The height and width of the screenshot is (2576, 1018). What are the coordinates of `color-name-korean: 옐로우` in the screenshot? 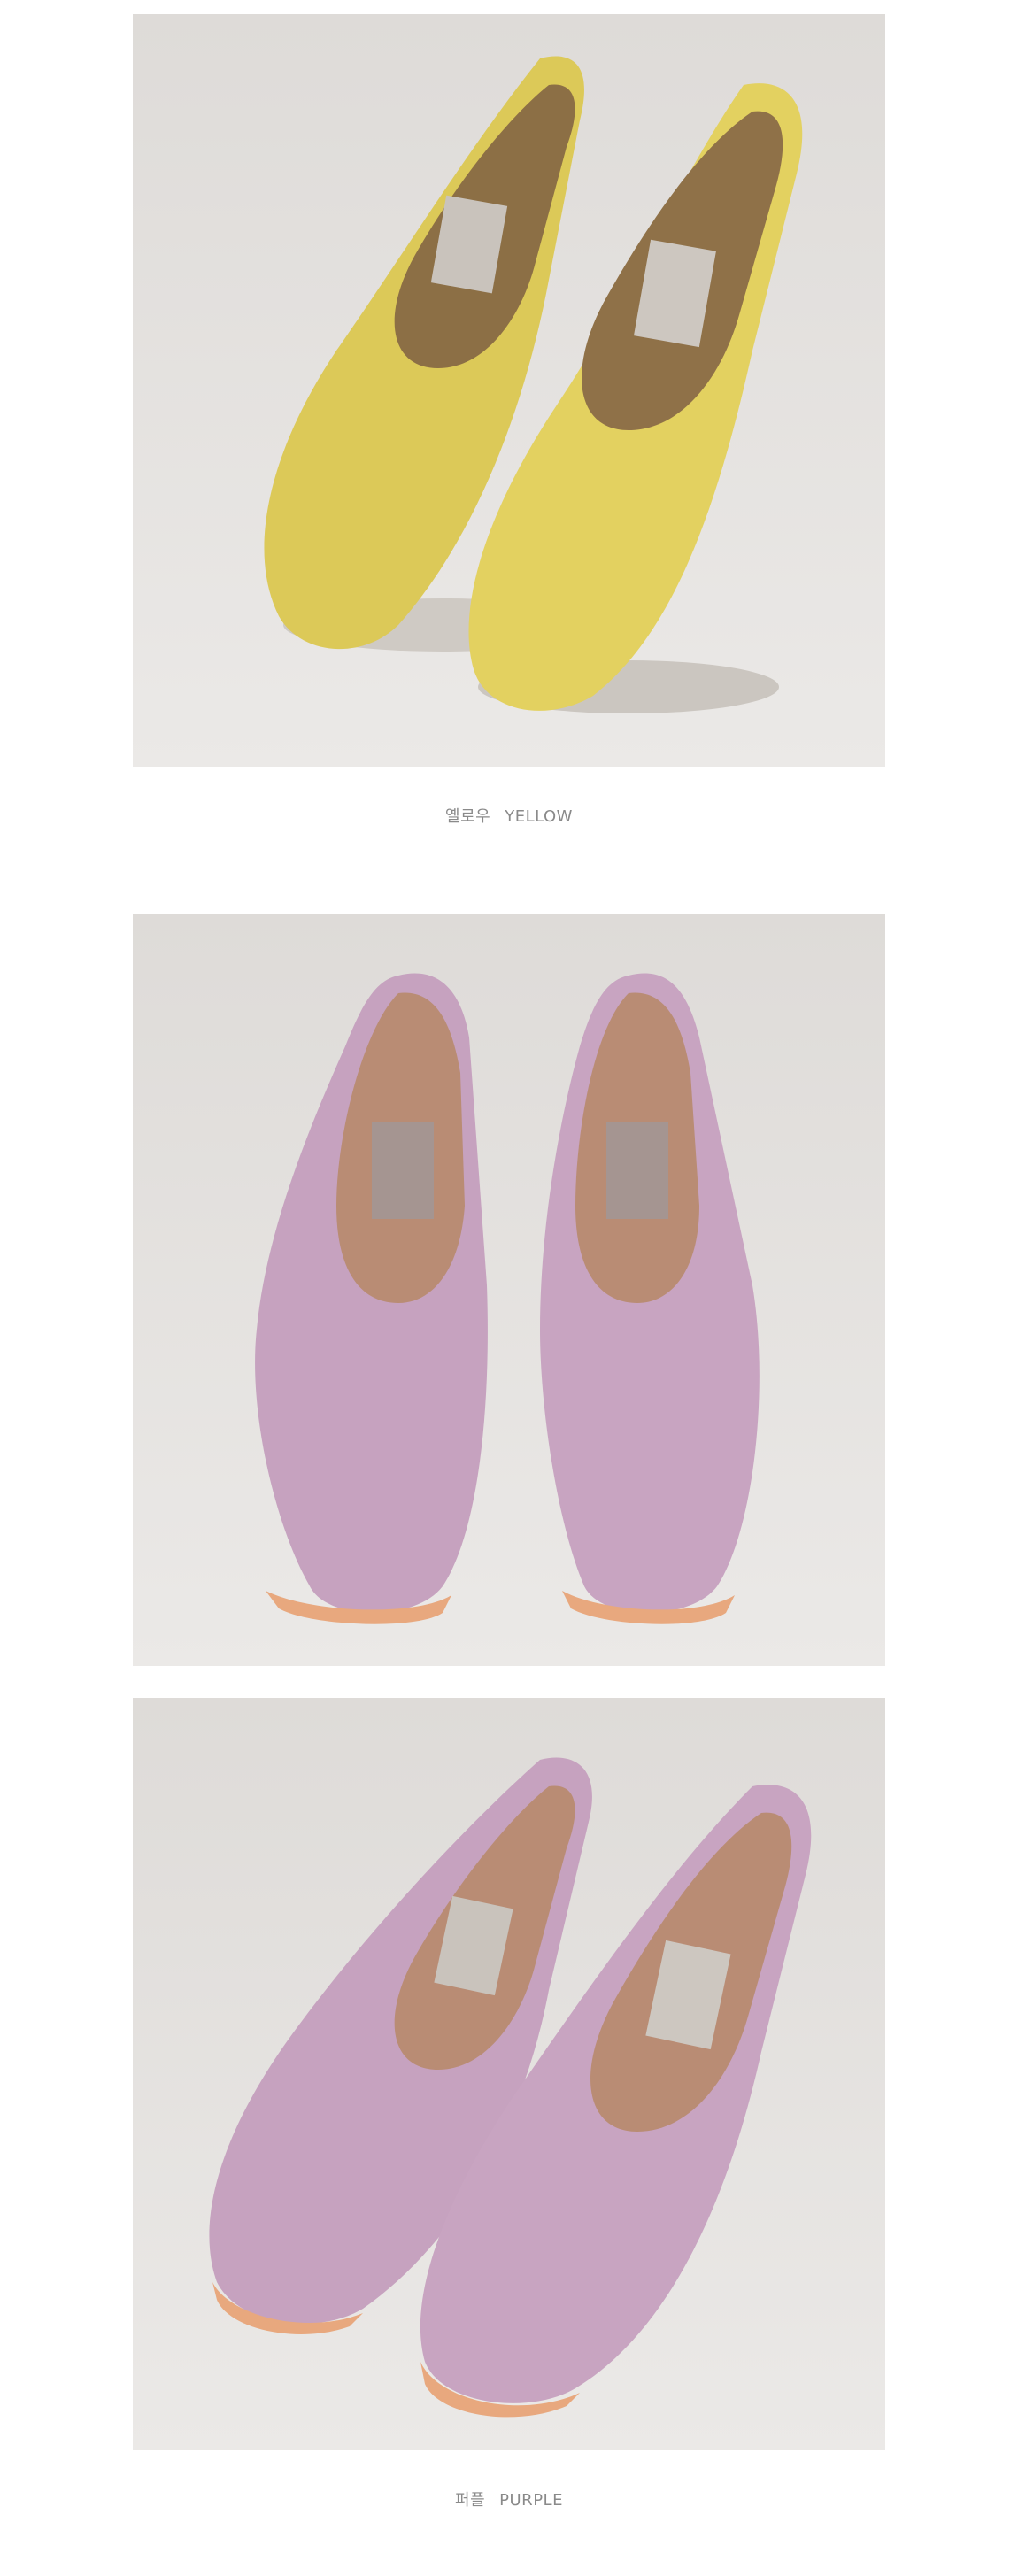 It's located at (468, 816).